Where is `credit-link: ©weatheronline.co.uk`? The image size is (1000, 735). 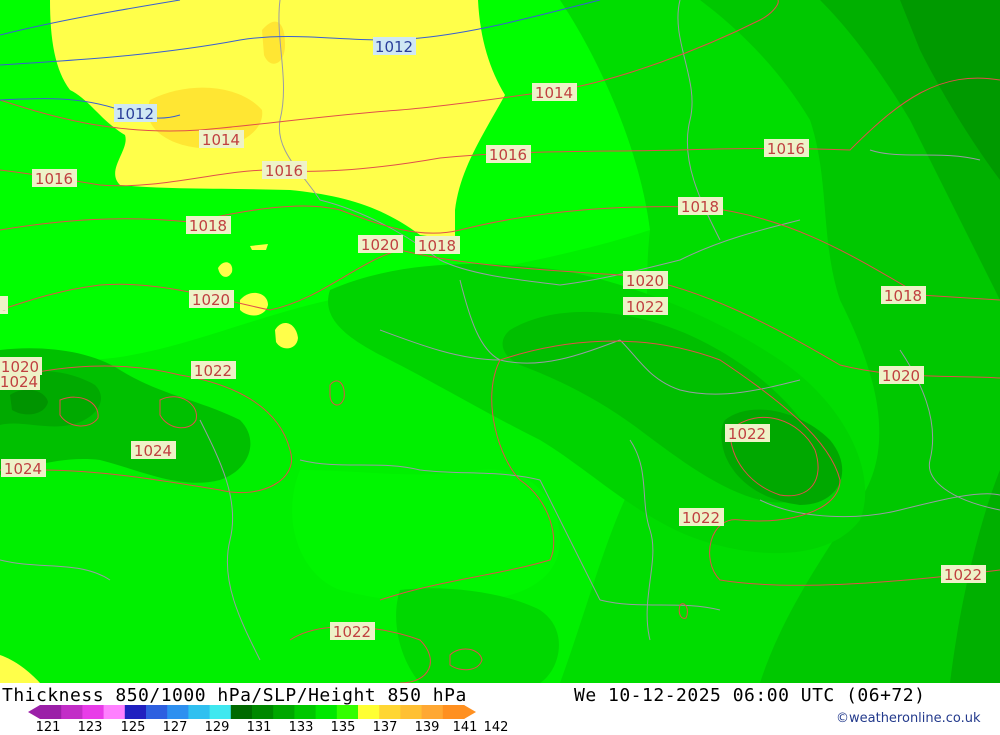 credit-link: ©weatheronline.co.uk is located at coordinates (908, 718).